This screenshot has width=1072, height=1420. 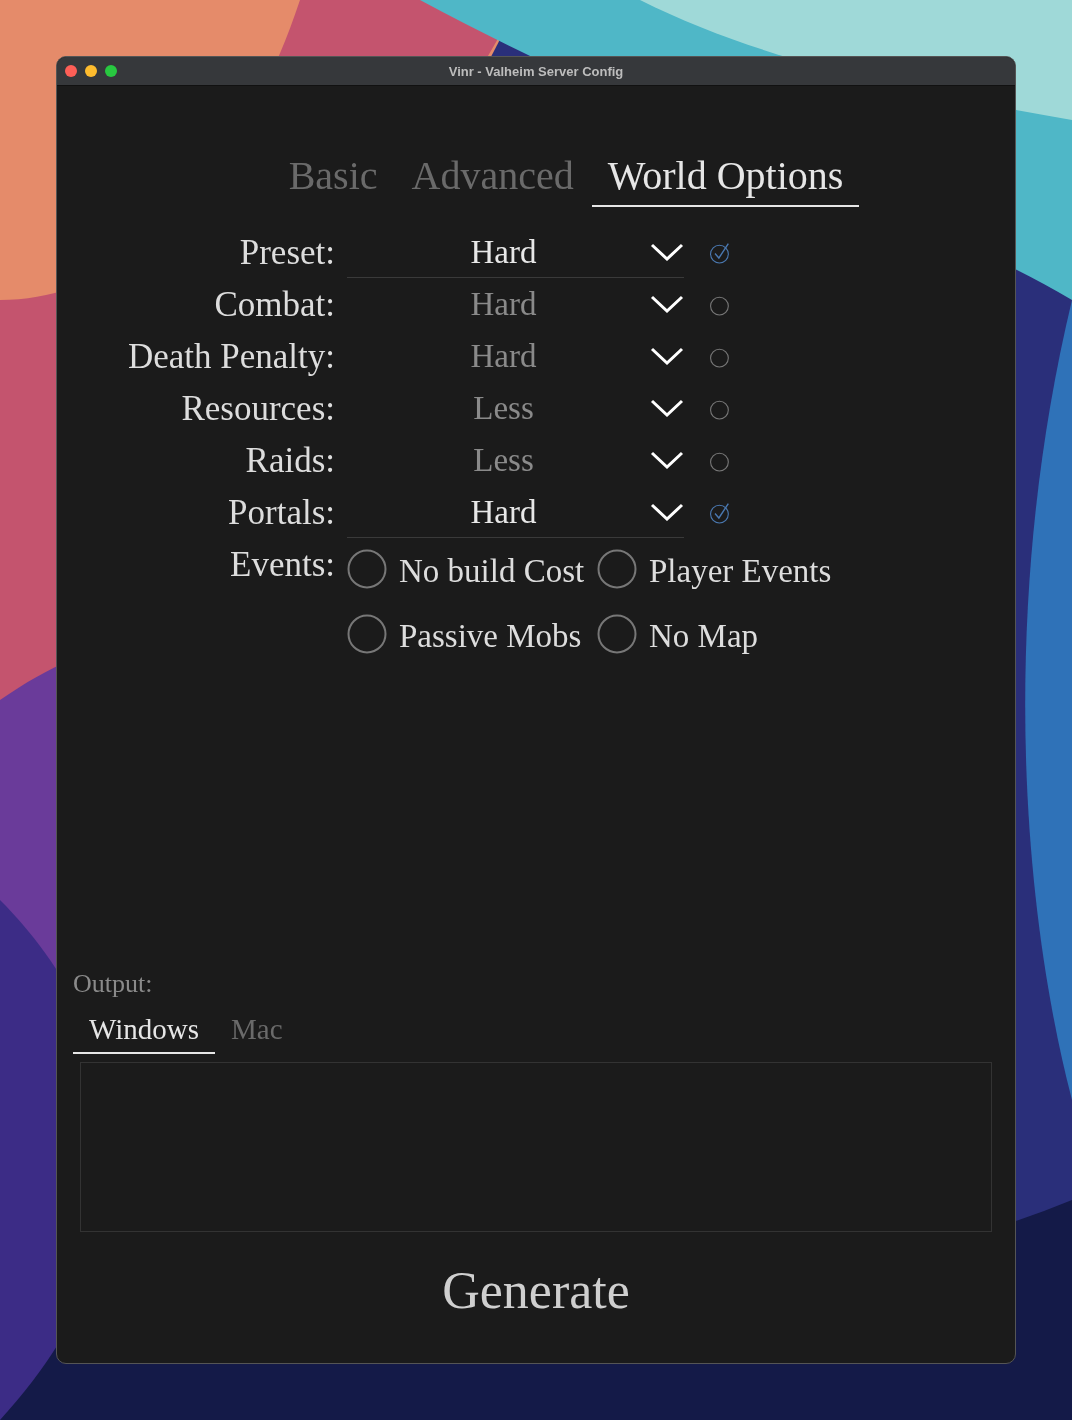 What do you see at coordinates (472, 568) in the screenshot?
I see `event-radio: No build Cost` at bounding box center [472, 568].